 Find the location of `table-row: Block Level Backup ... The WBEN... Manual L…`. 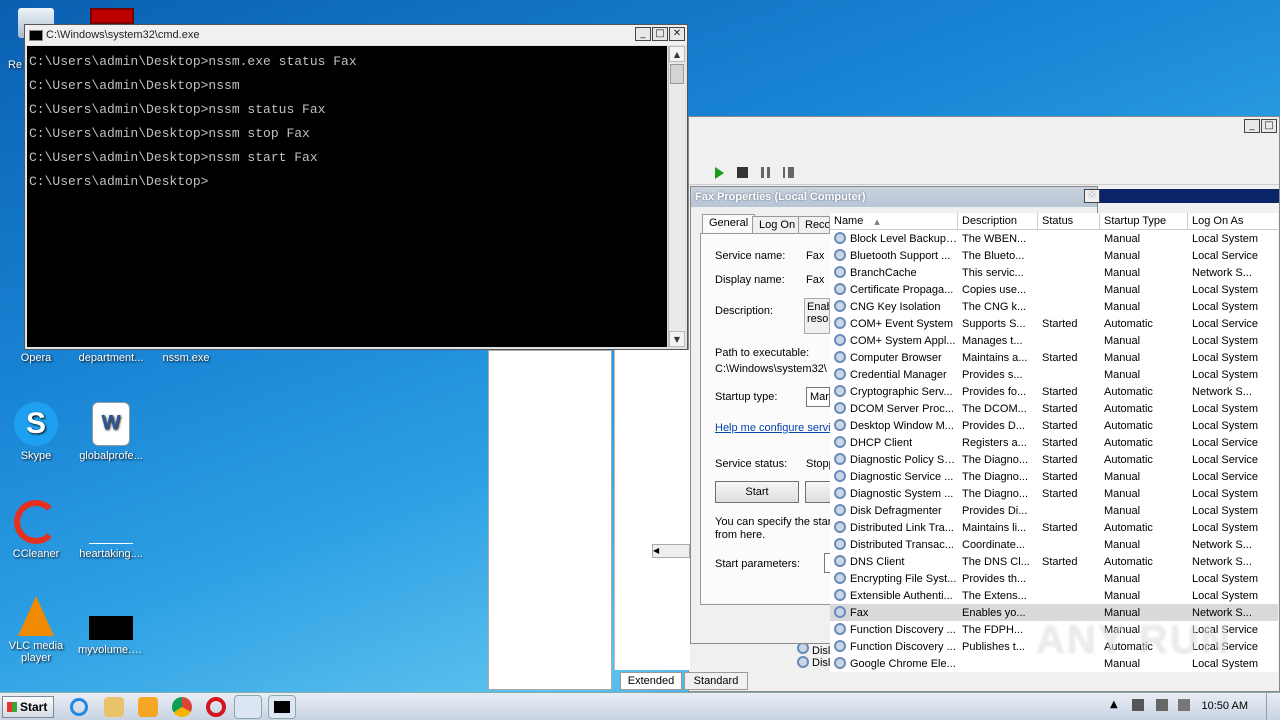

table-row: Block Level Backup ... The WBEN... Manual L… is located at coordinates (1054, 238).